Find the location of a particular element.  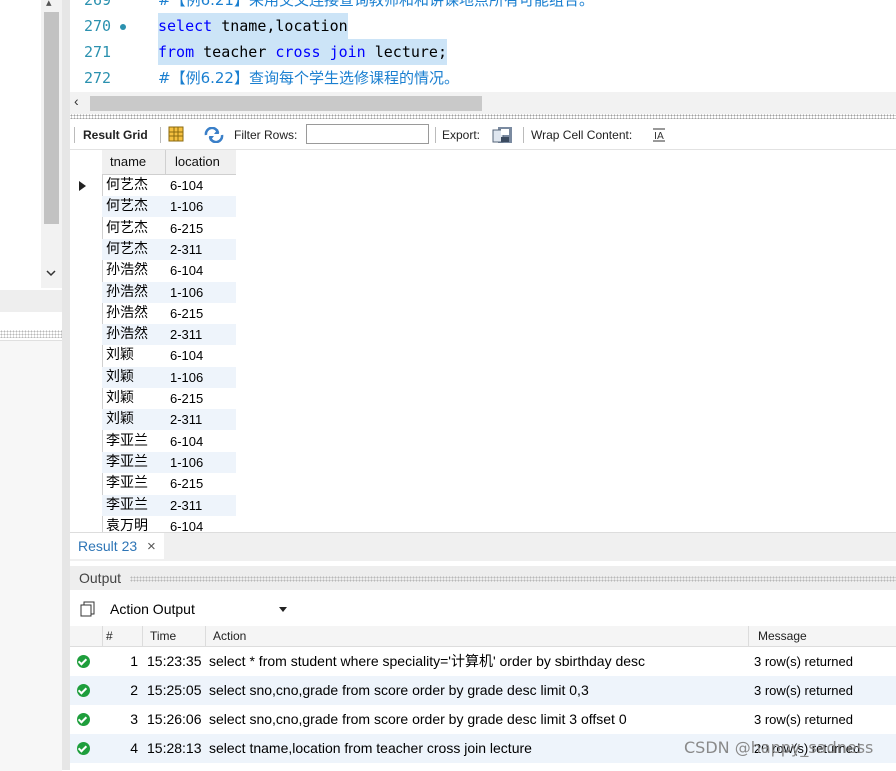

tab-result-23: Result 23 × is located at coordinates (117, 546).